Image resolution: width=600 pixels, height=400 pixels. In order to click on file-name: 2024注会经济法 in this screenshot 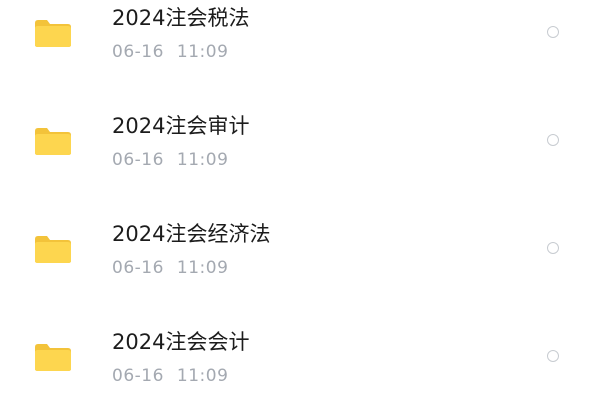, I will do `click(191, 234)`.